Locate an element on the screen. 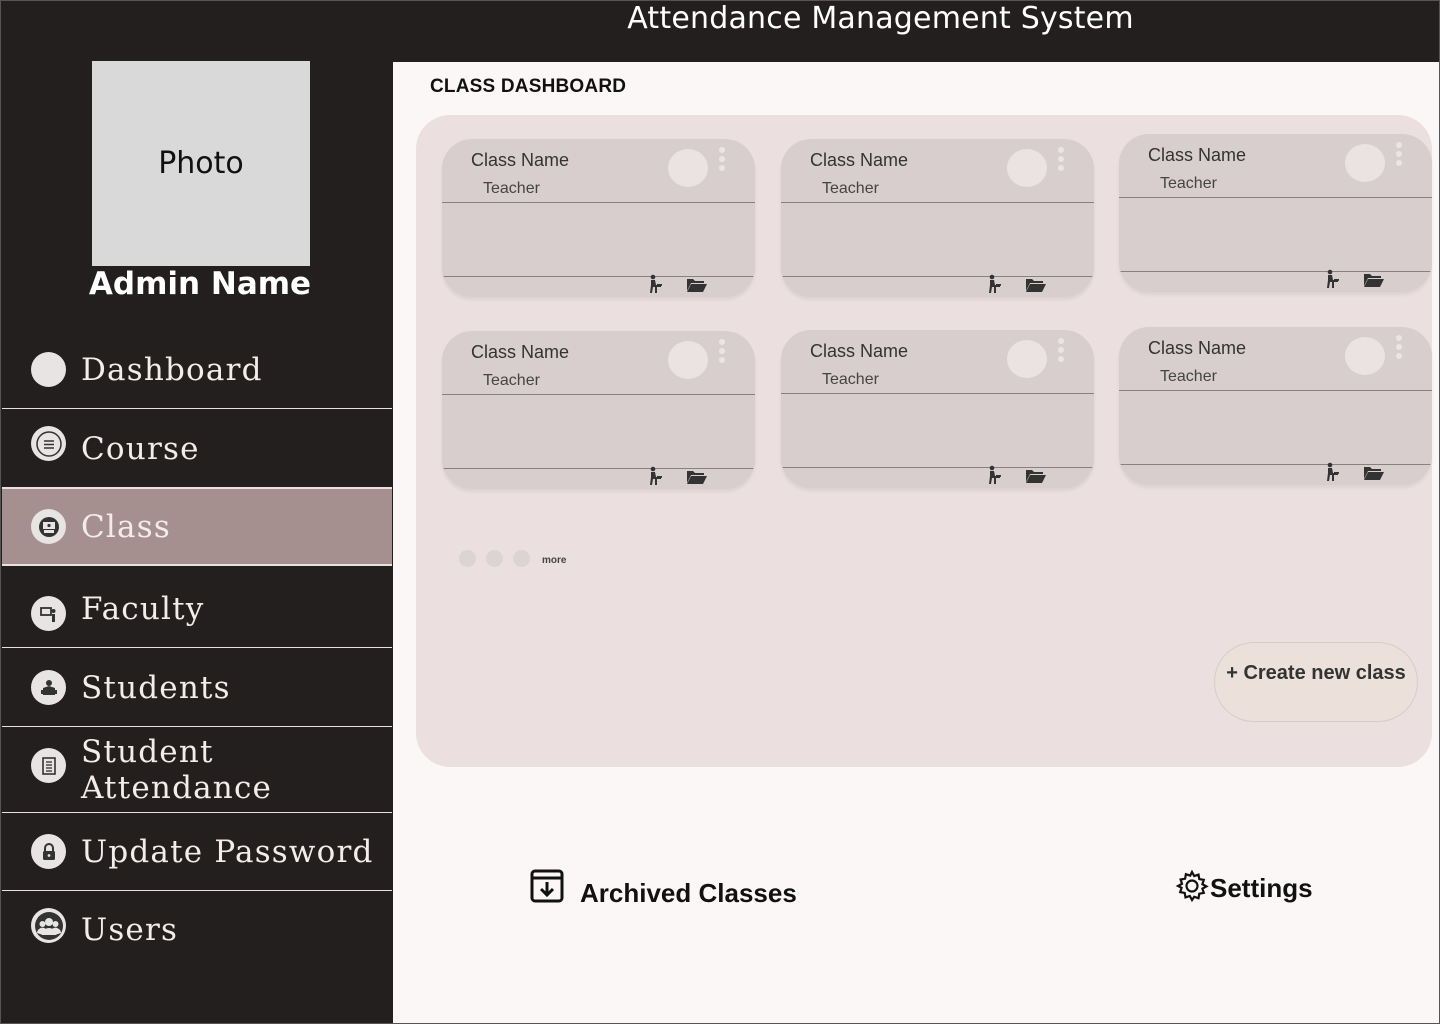  sidebar-item-students: Students is located at coordinates (197, 688).